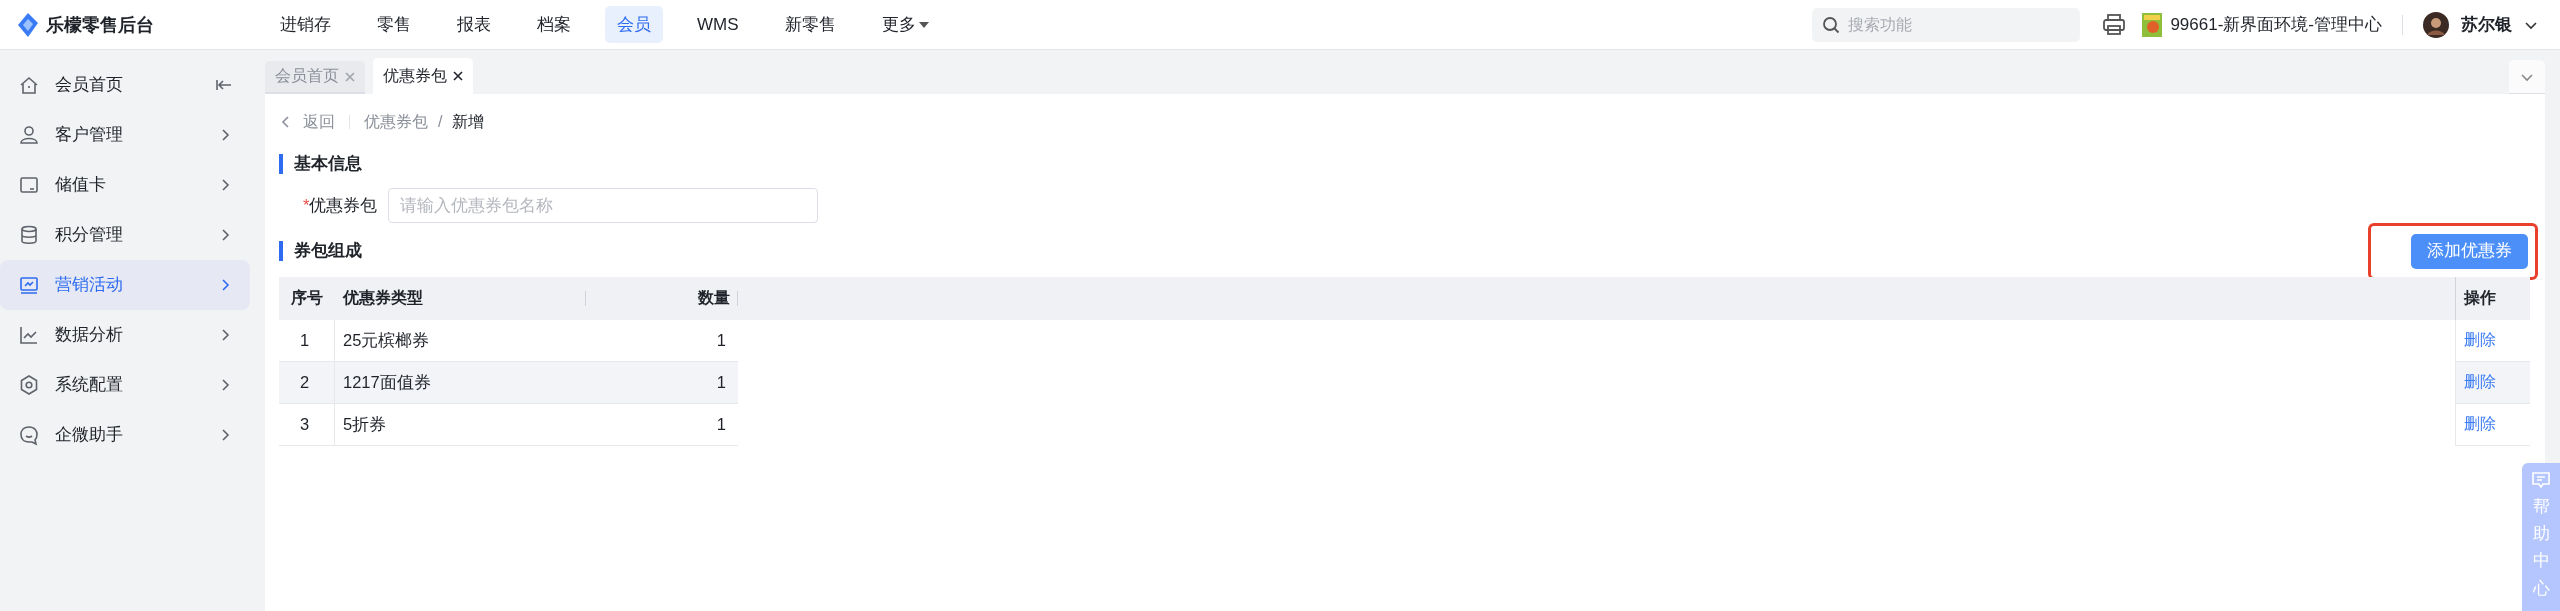 The width and height of the screenshot is (2560, 611). I want to click on input-field: 请输入优惠券包名称, so click(603, 205).